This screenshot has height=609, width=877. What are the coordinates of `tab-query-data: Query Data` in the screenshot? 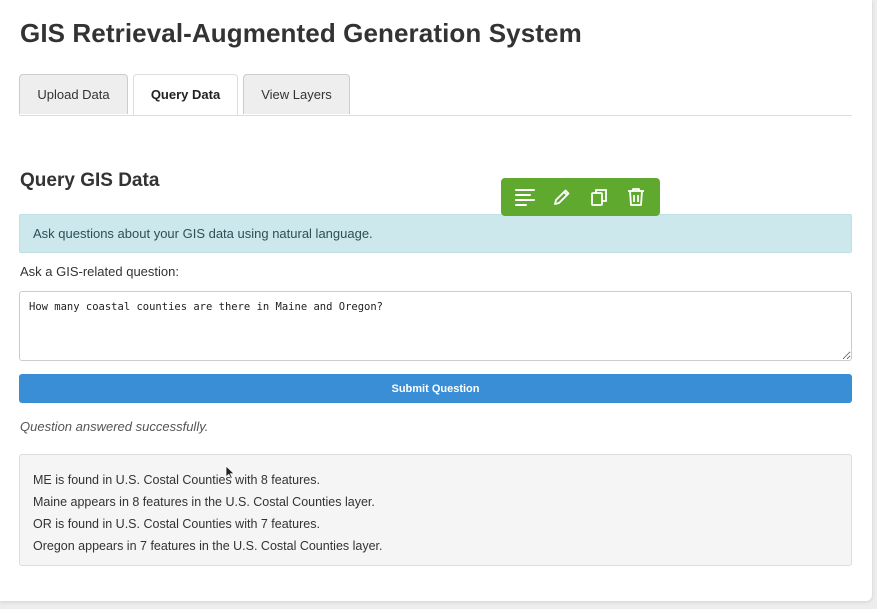 It's located at (185, 94).